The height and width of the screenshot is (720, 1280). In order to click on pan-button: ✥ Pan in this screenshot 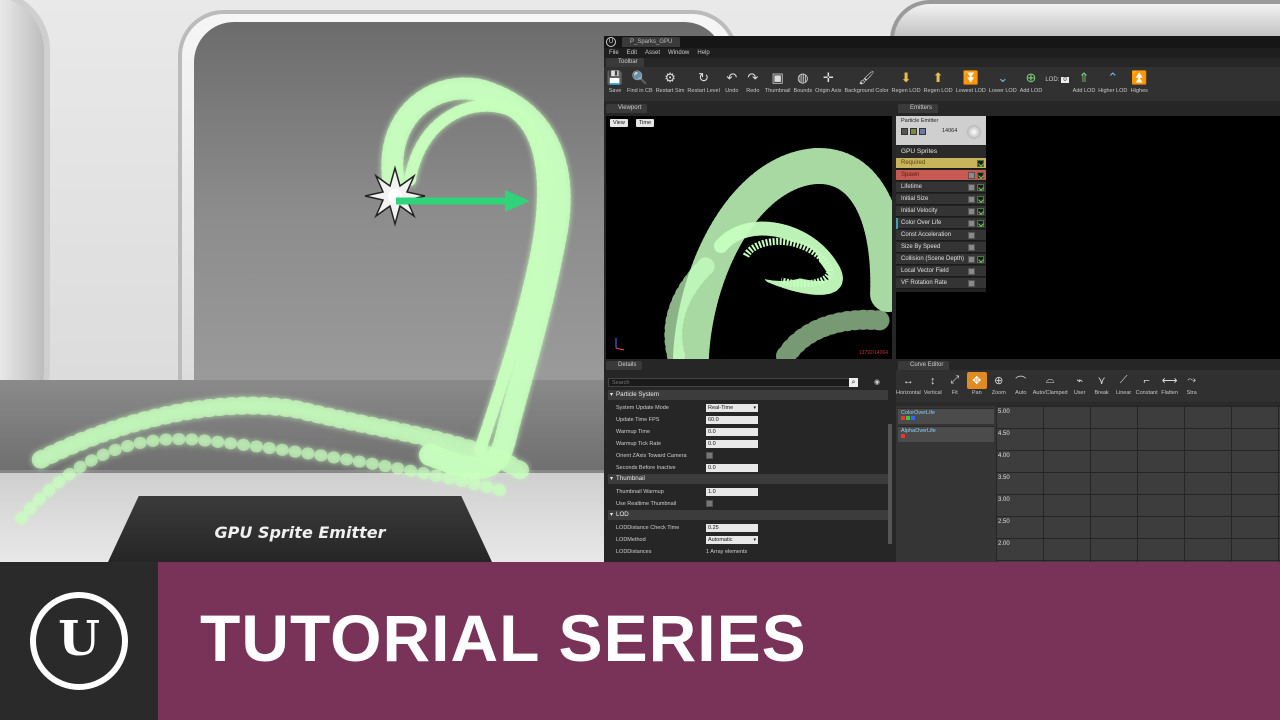, I will do `click(976, 386)`.